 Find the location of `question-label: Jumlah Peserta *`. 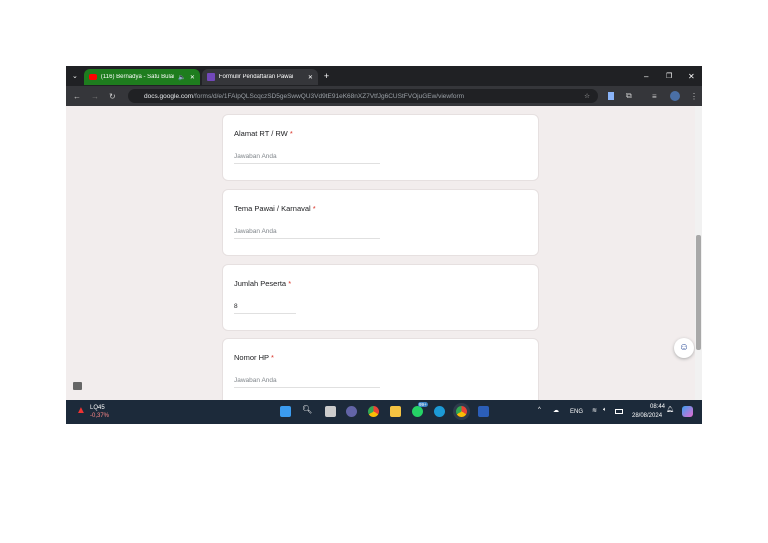

question-label: Jumlah Peserta * is located at coordinates (263, 283).